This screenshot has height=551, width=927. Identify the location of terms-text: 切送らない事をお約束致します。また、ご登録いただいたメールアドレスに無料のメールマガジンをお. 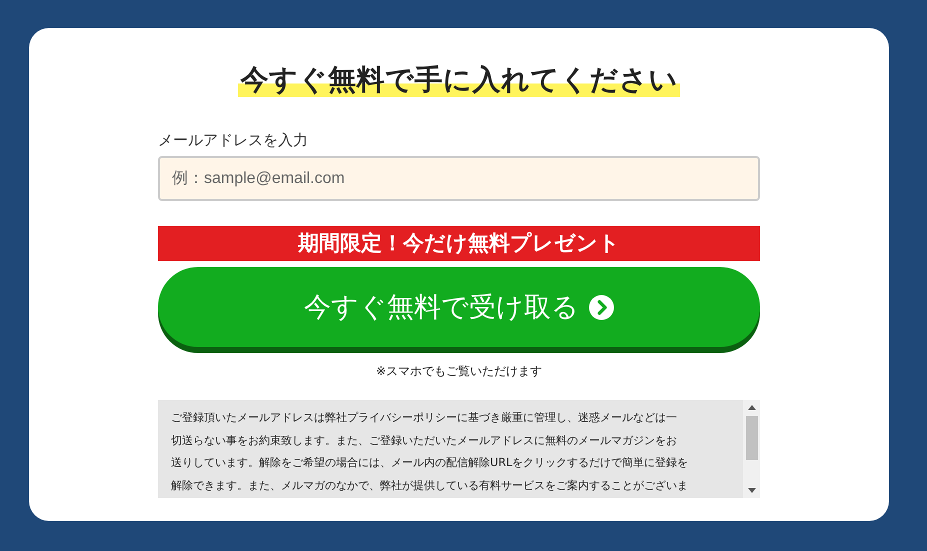
(424, 440).